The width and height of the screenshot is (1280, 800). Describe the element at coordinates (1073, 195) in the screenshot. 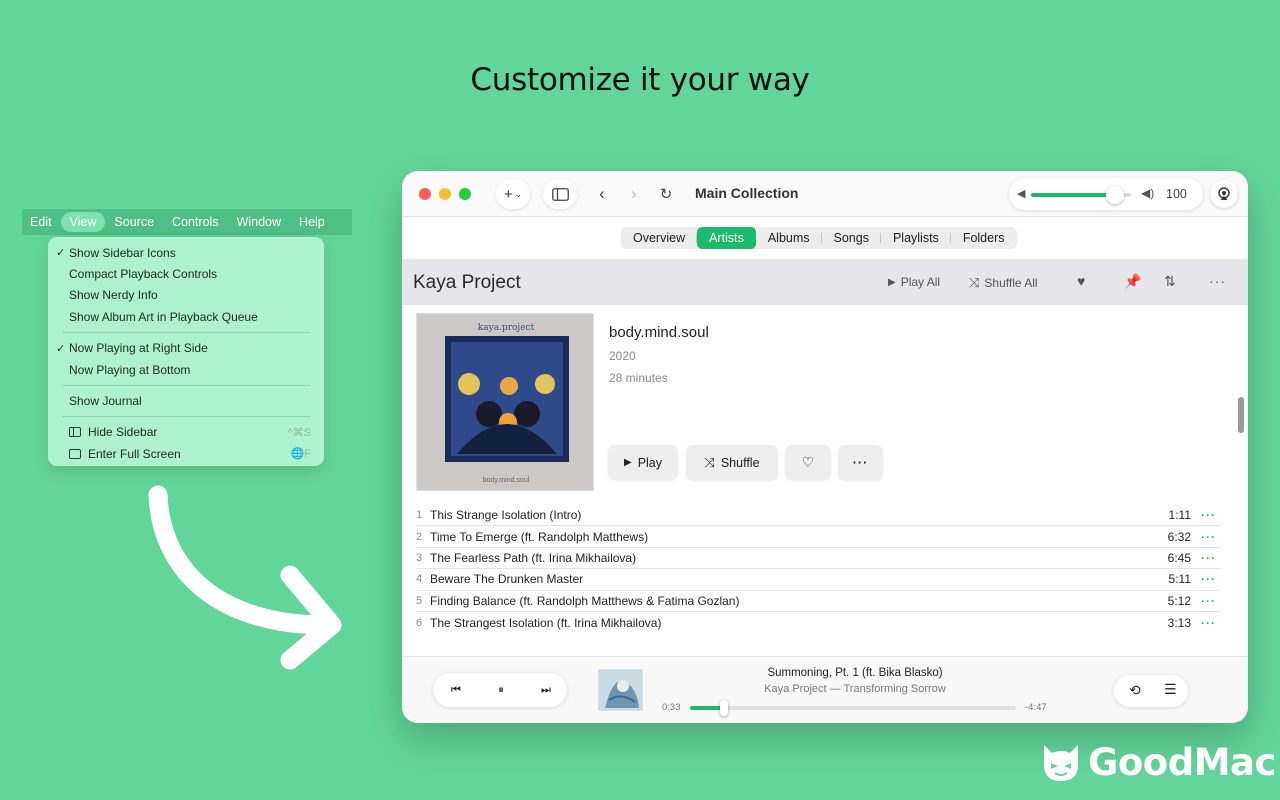

I see `volume-fill` at that location.